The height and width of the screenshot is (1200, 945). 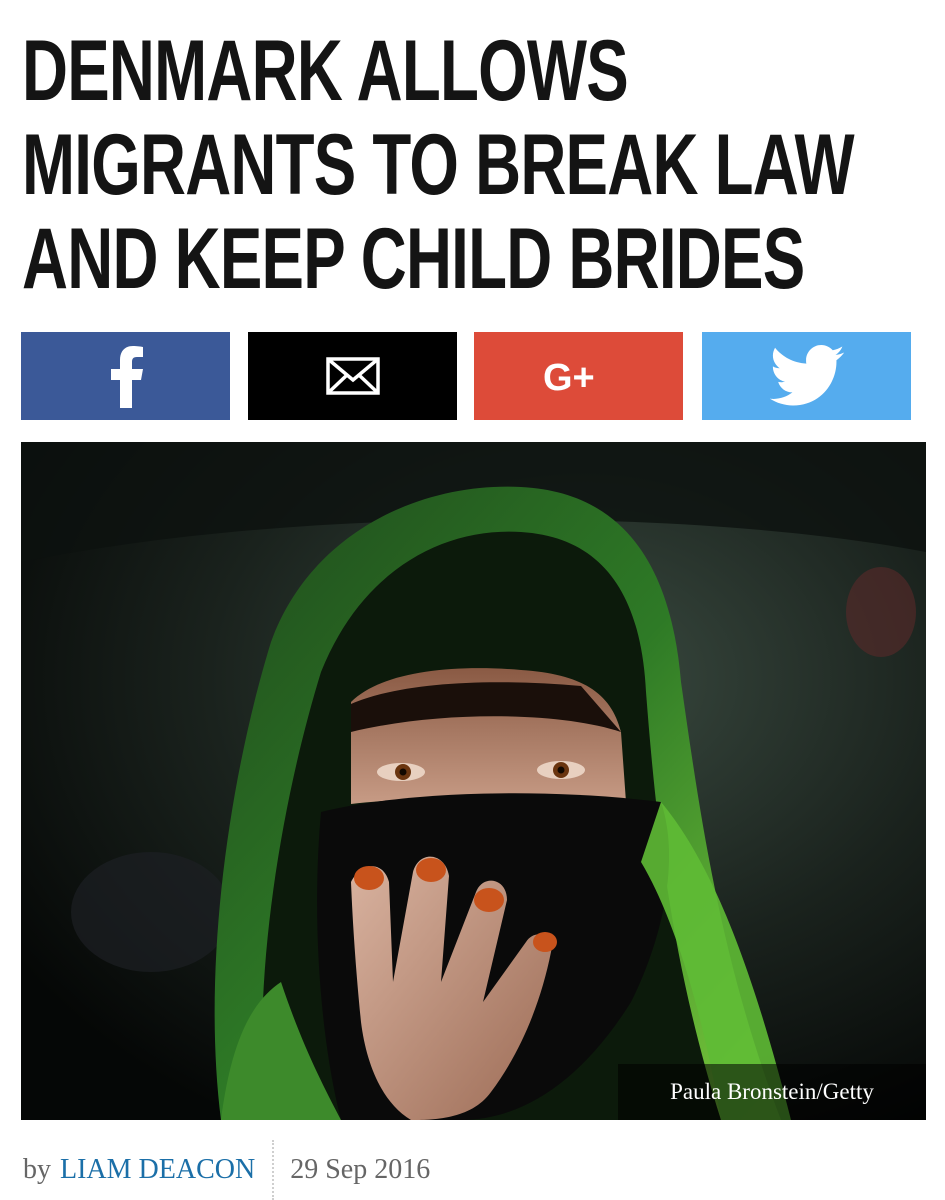 I want to click on byline-prefix: by, so click(x=37, y=1169).